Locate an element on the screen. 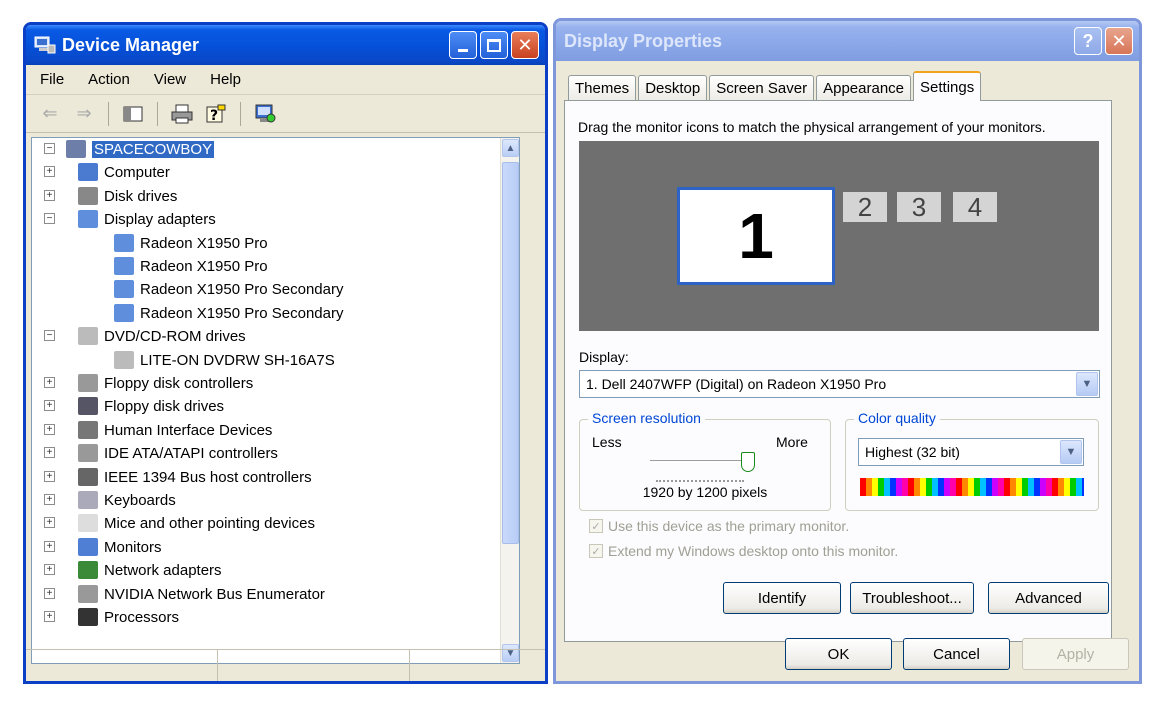  show-hide-console-tree-button is located at coordinates (133, 114).